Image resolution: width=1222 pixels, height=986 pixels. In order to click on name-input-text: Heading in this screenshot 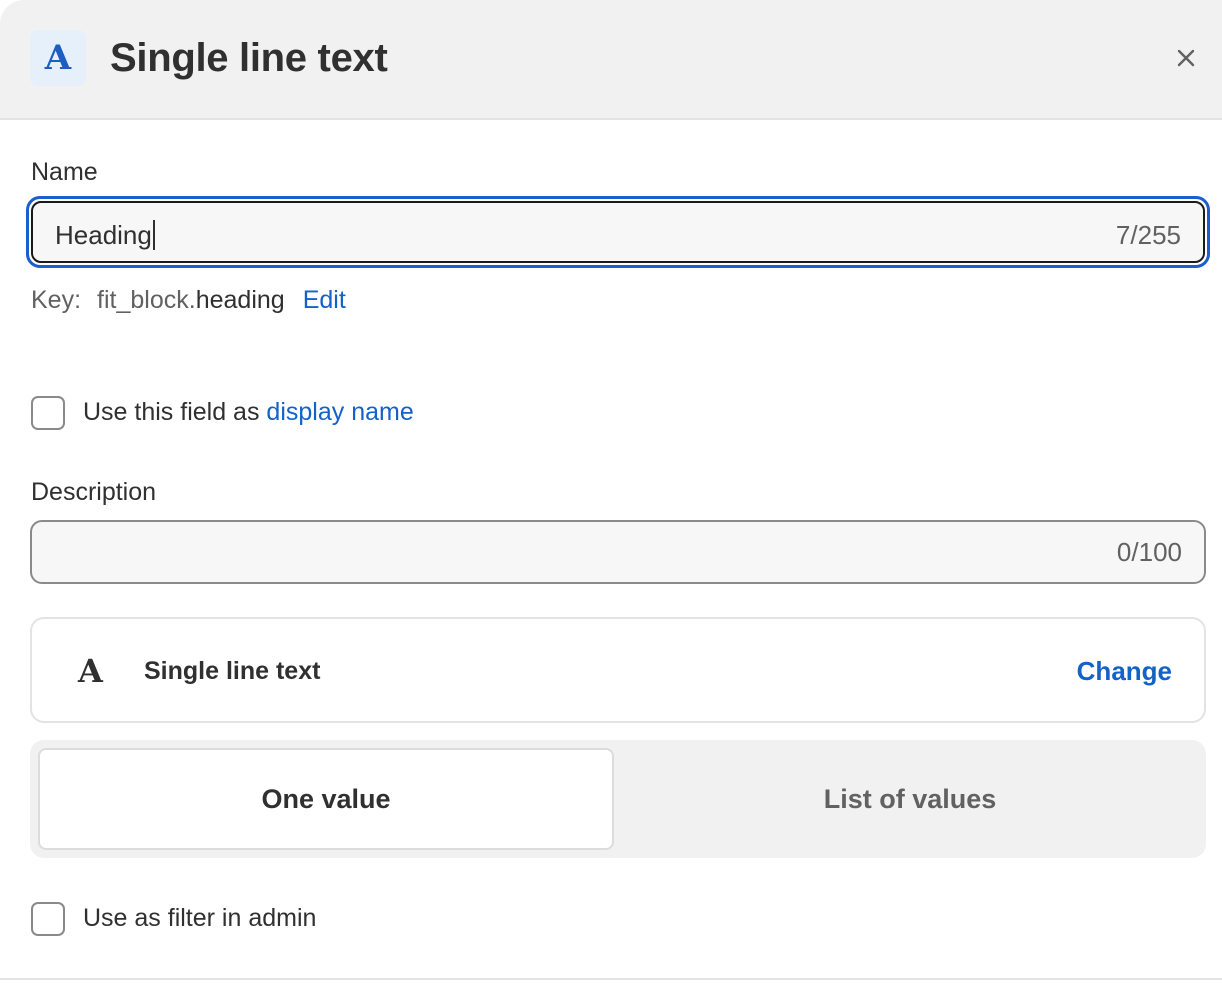, I will do `click(103, 235)`.